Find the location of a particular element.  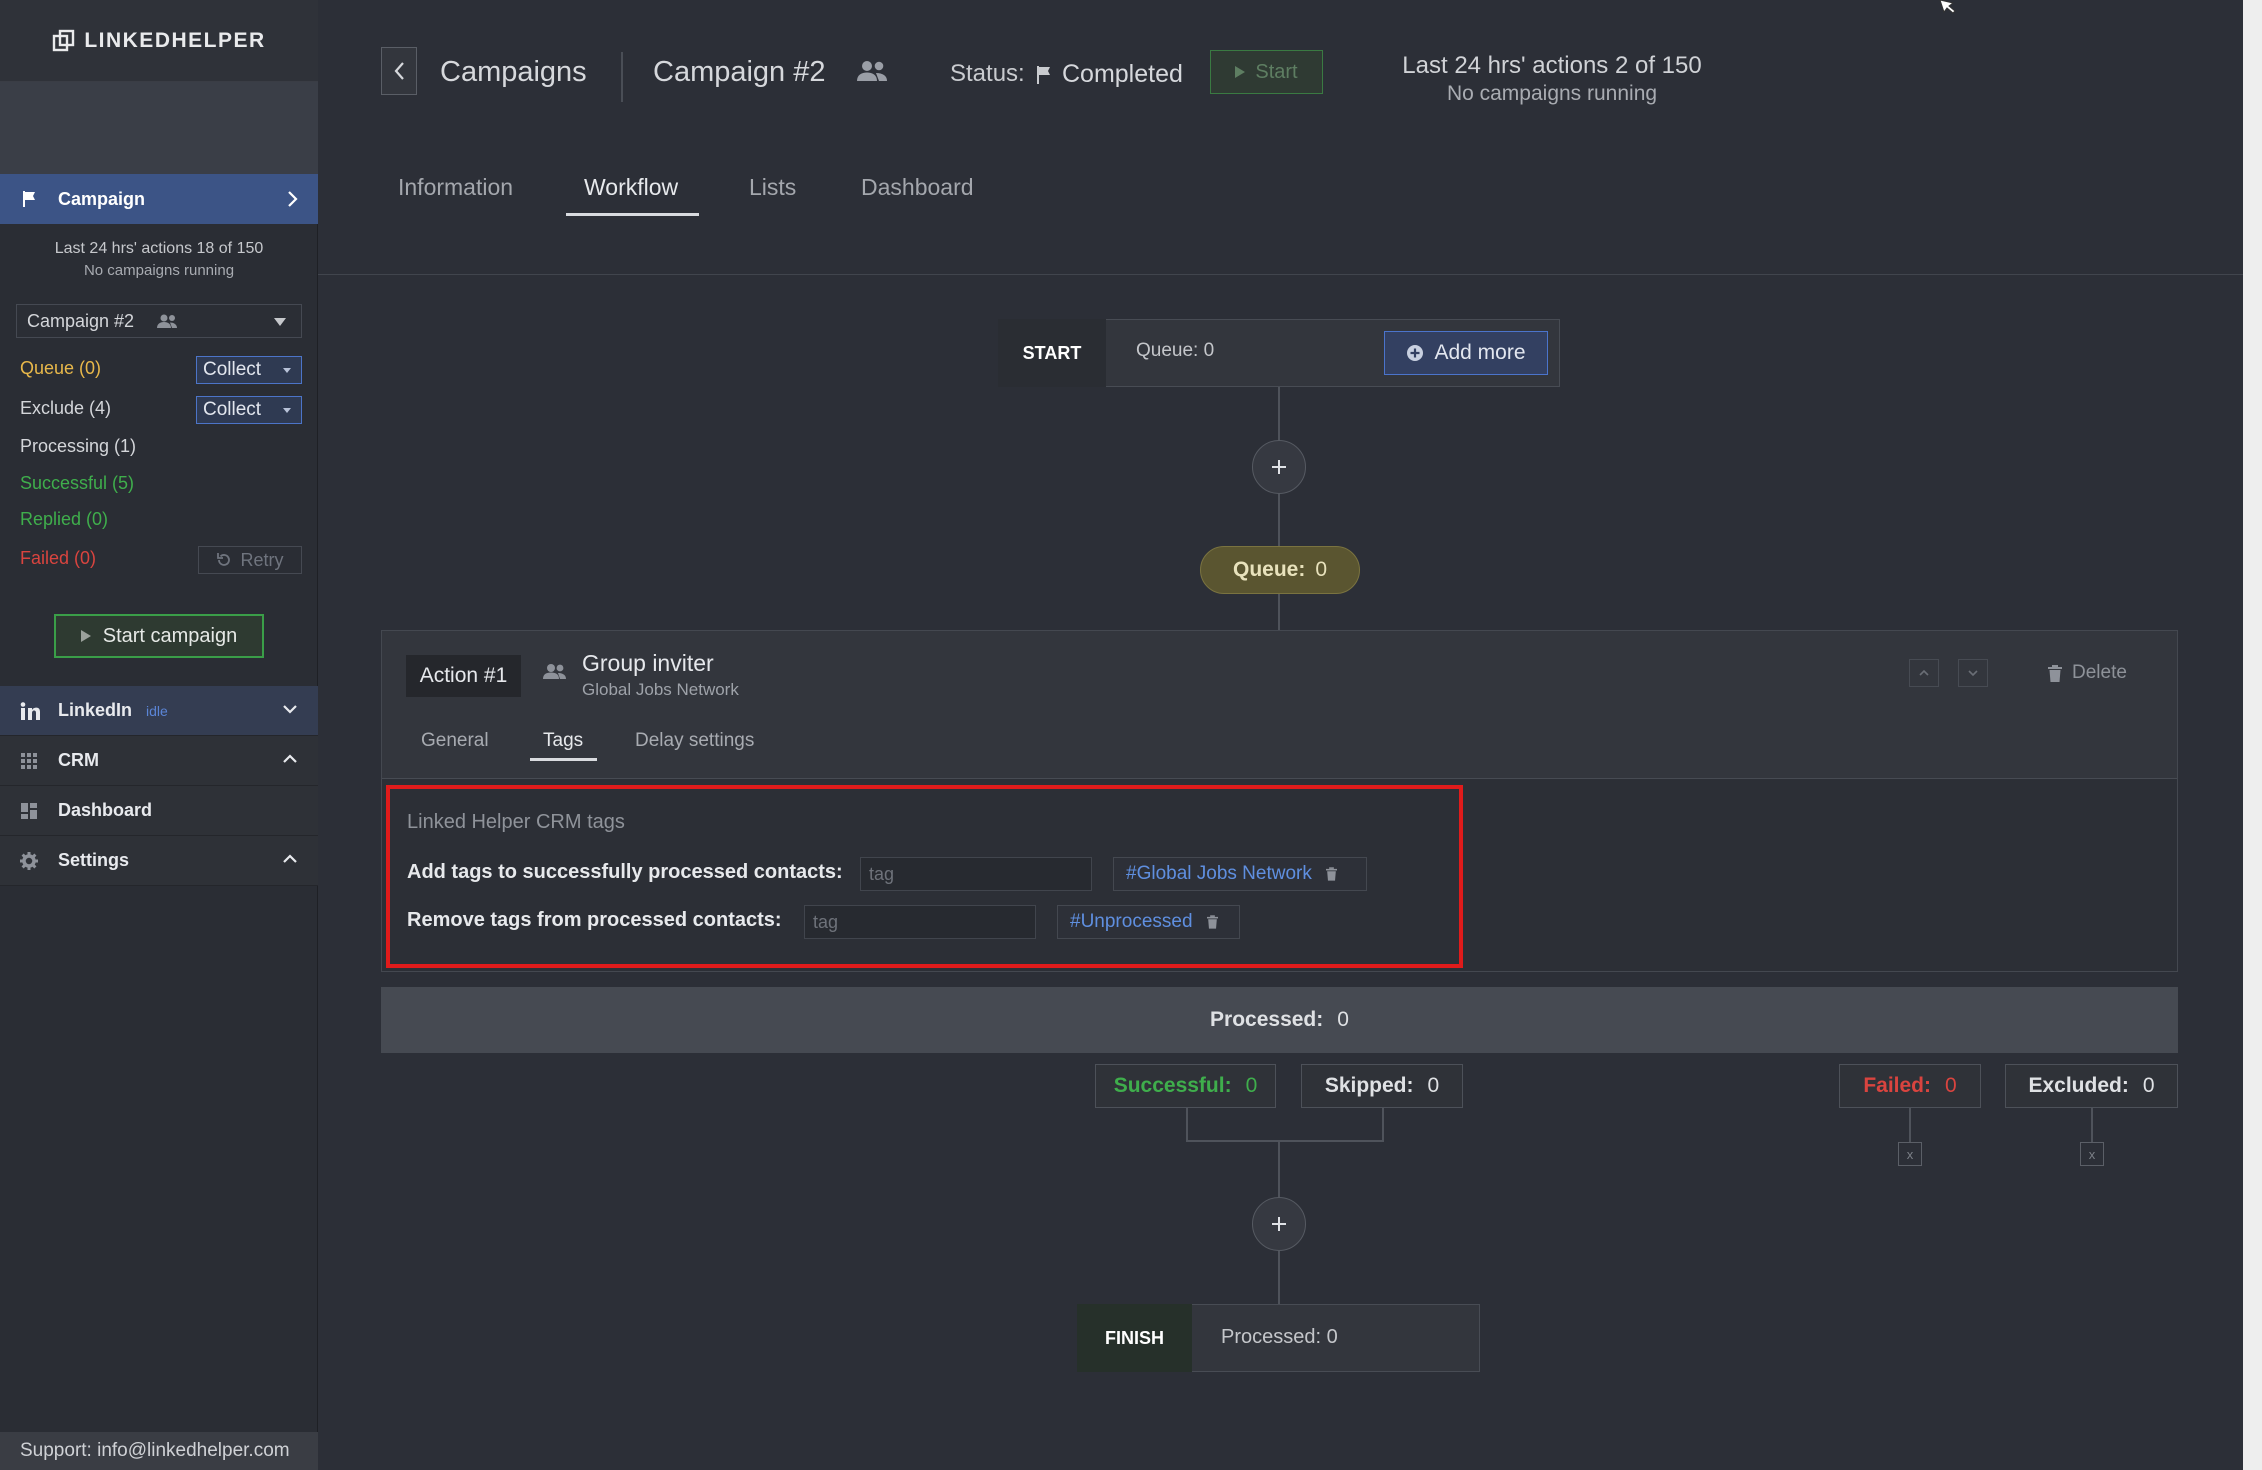

queue-collect-dropdown: Collect is located at coordinates (249, 370).